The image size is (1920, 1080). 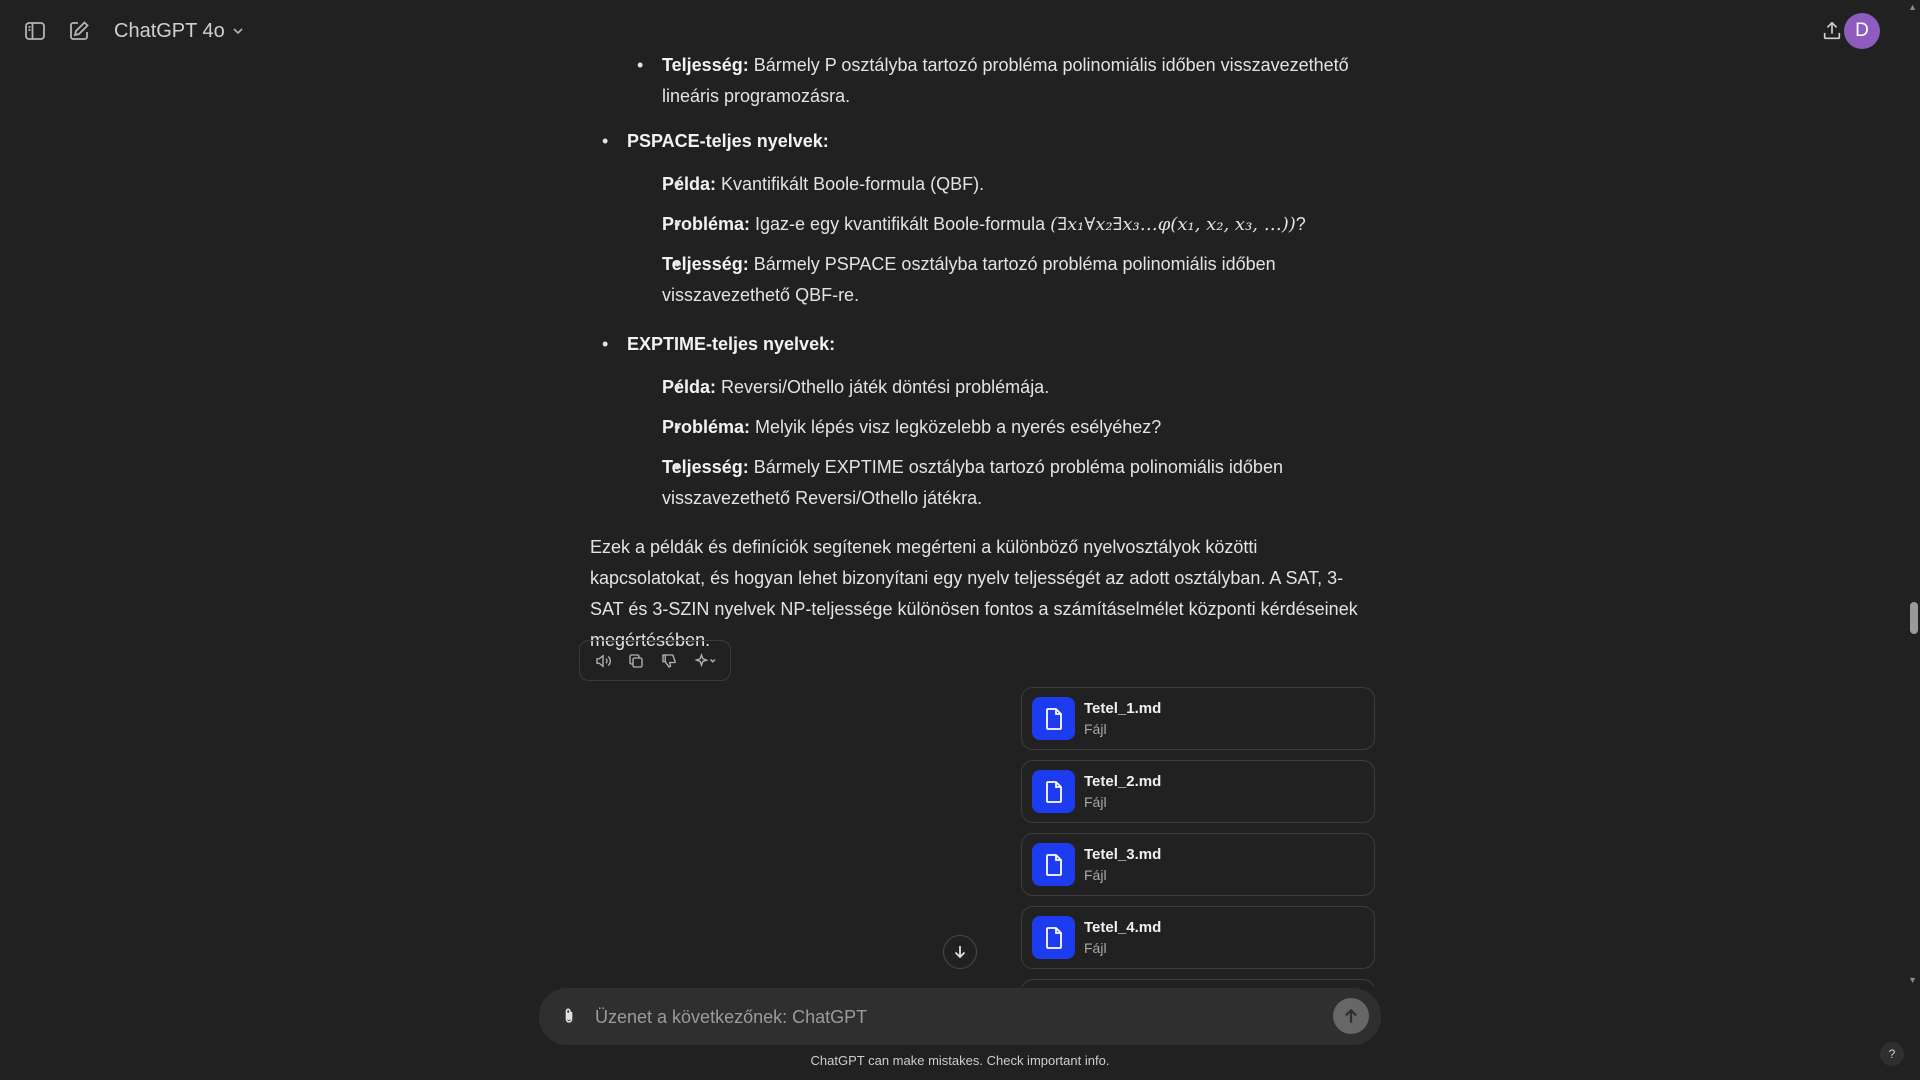 I want to click on copy-button, so click(x=635, y=660).